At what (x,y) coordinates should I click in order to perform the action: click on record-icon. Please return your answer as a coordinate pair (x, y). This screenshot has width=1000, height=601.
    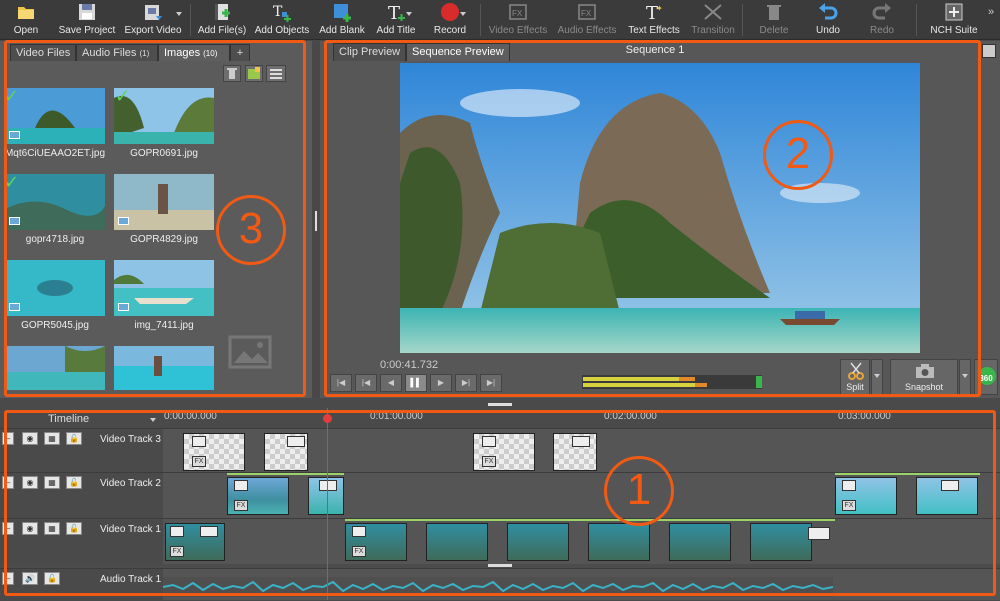
    Looking at the image, I should click on (450, 12).